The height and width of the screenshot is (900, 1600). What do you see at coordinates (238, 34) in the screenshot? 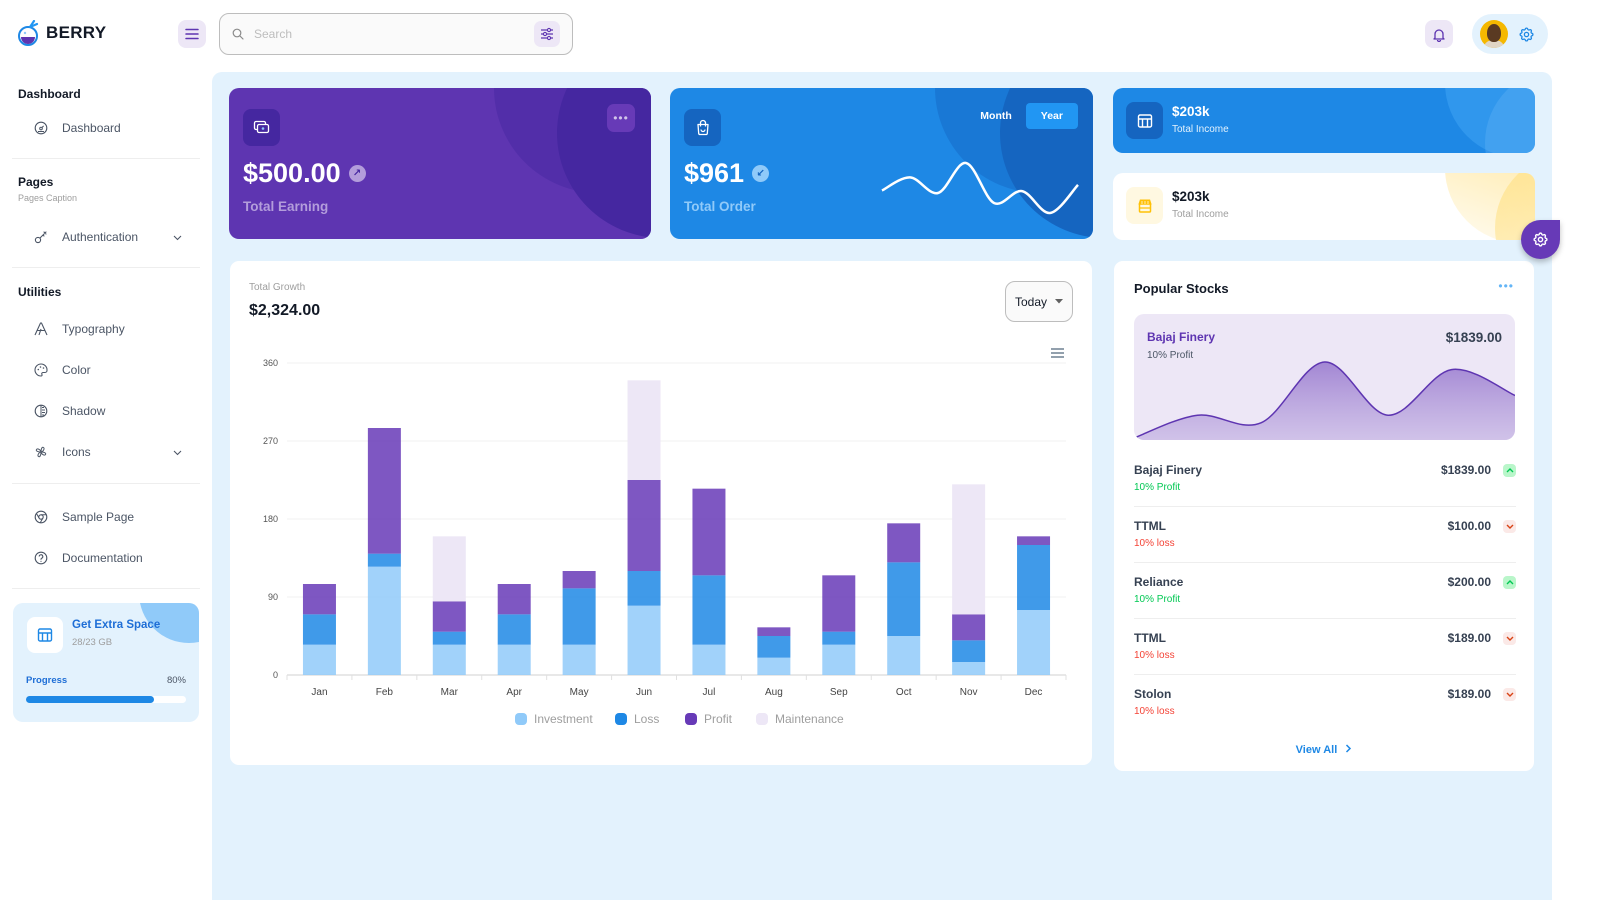
I see `search-icon` at bounding box center [238, 34].